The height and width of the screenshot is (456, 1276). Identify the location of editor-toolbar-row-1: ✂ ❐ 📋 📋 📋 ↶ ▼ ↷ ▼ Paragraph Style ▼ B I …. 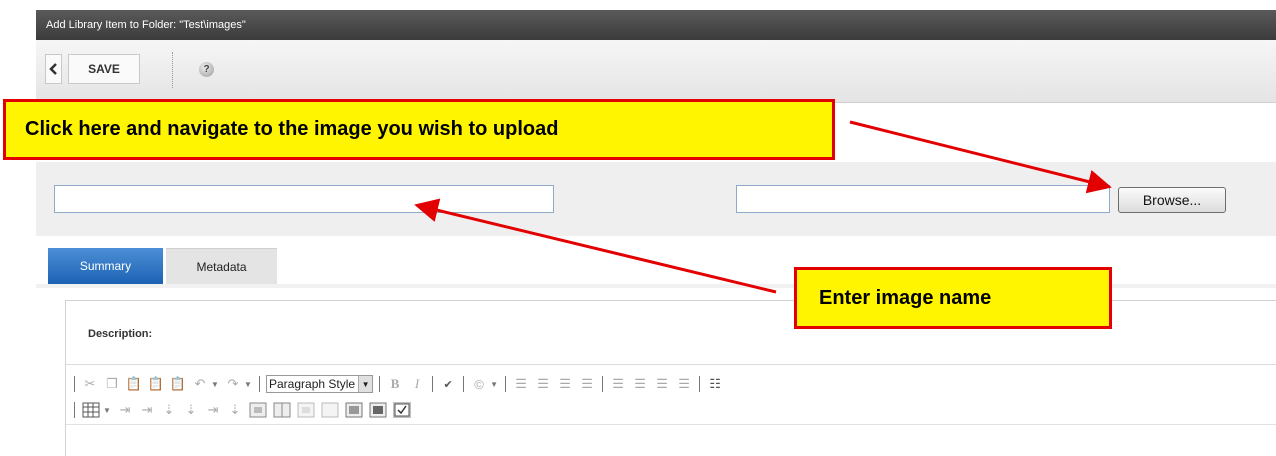
(671, 384).